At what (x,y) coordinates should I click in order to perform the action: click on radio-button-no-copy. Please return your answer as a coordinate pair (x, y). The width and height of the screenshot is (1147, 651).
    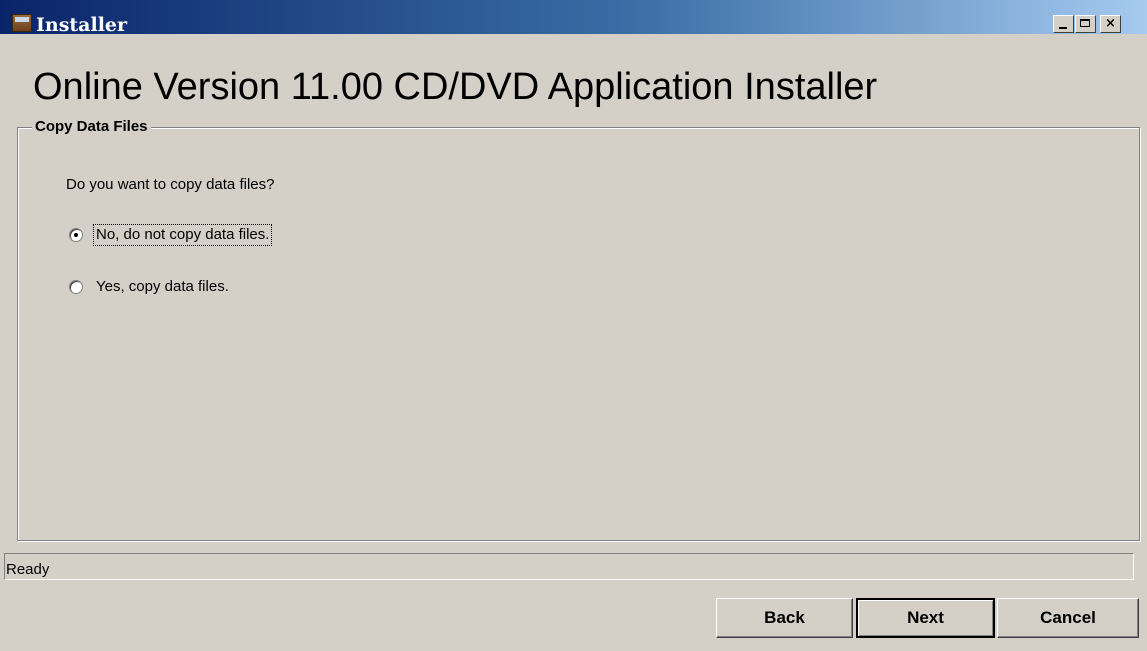
    Looking at the image, I should click on (76, 235).